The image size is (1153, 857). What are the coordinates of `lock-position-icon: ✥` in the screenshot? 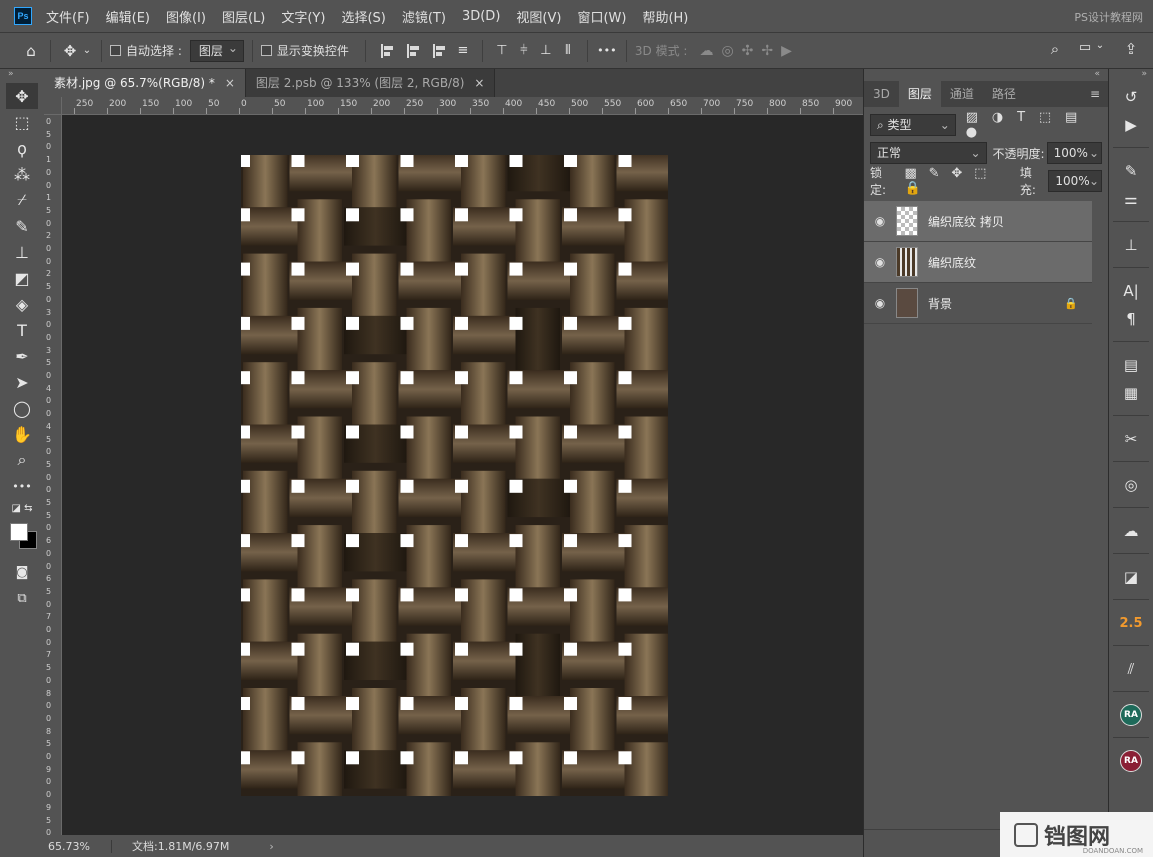 It's located at (956, 173).